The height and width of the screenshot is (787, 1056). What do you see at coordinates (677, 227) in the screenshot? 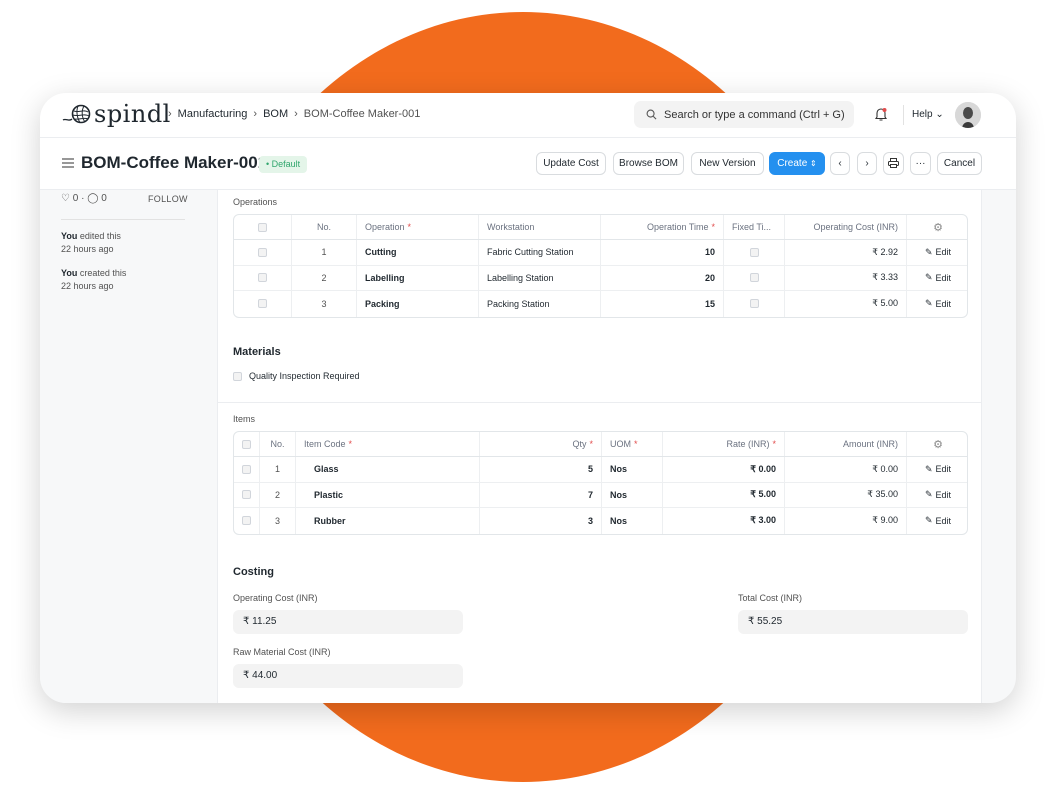
I see `col-operation-time-label: Operation Time` at bounding box center [677, 227].